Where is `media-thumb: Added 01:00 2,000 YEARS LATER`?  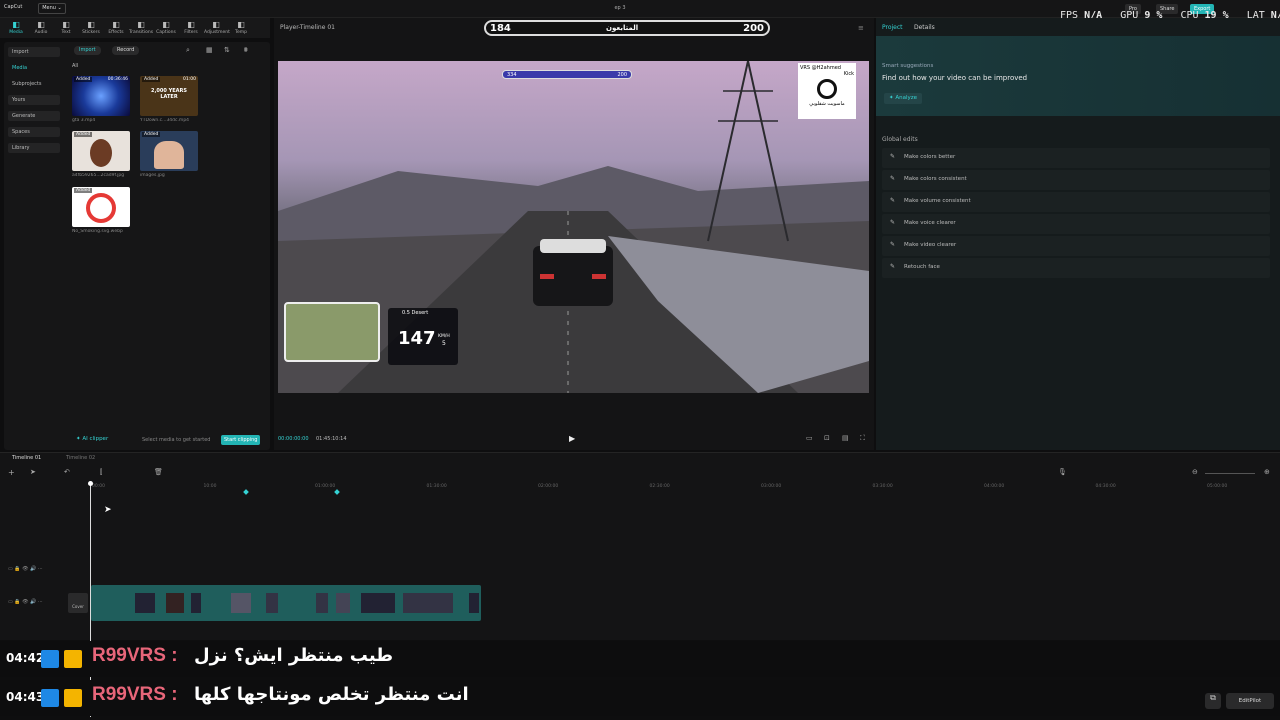 media-thumb: Added 01:00 2,000 YEARS LATER is located at coordinates (169, 96).